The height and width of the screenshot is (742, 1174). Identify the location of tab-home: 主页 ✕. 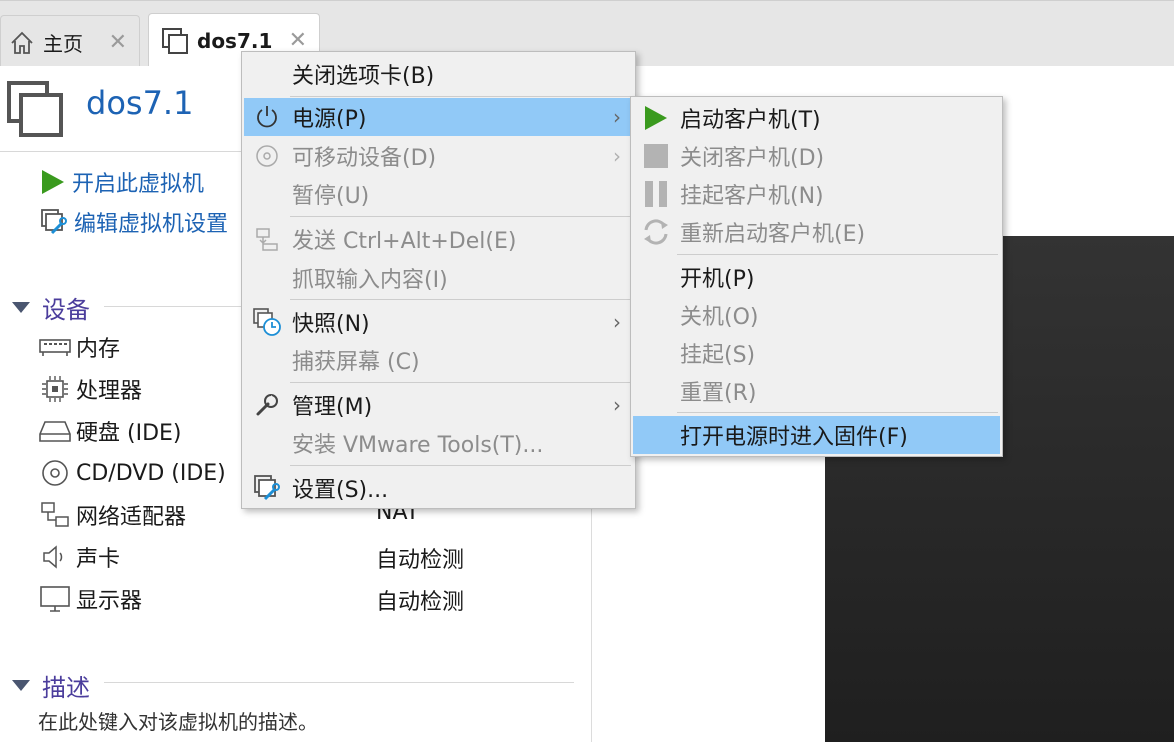
(70, 42).